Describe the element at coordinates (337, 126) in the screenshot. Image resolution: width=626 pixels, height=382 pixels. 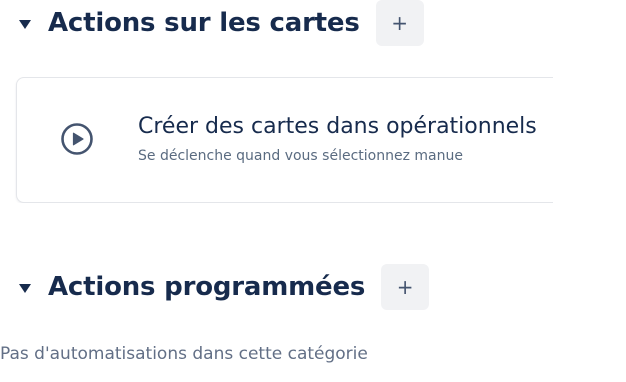
I see `card-title: Créer des cartes dans opérationnels` at that location.